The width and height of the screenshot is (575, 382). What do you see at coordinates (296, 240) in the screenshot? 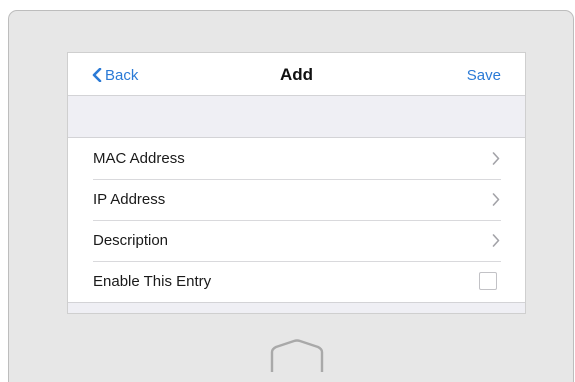
I see `list-item-description: Description` at bounding box center [296, 240].